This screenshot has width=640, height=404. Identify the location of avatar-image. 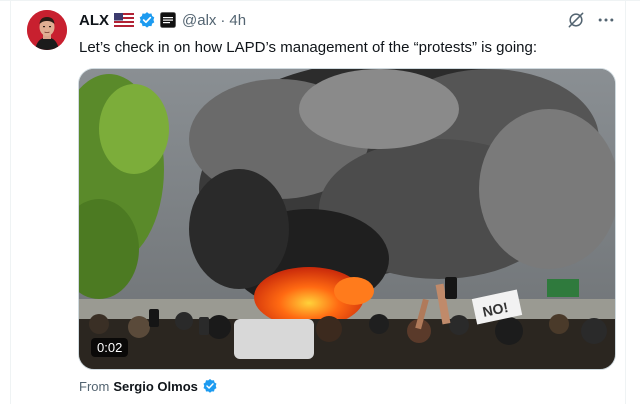
(47, 30).